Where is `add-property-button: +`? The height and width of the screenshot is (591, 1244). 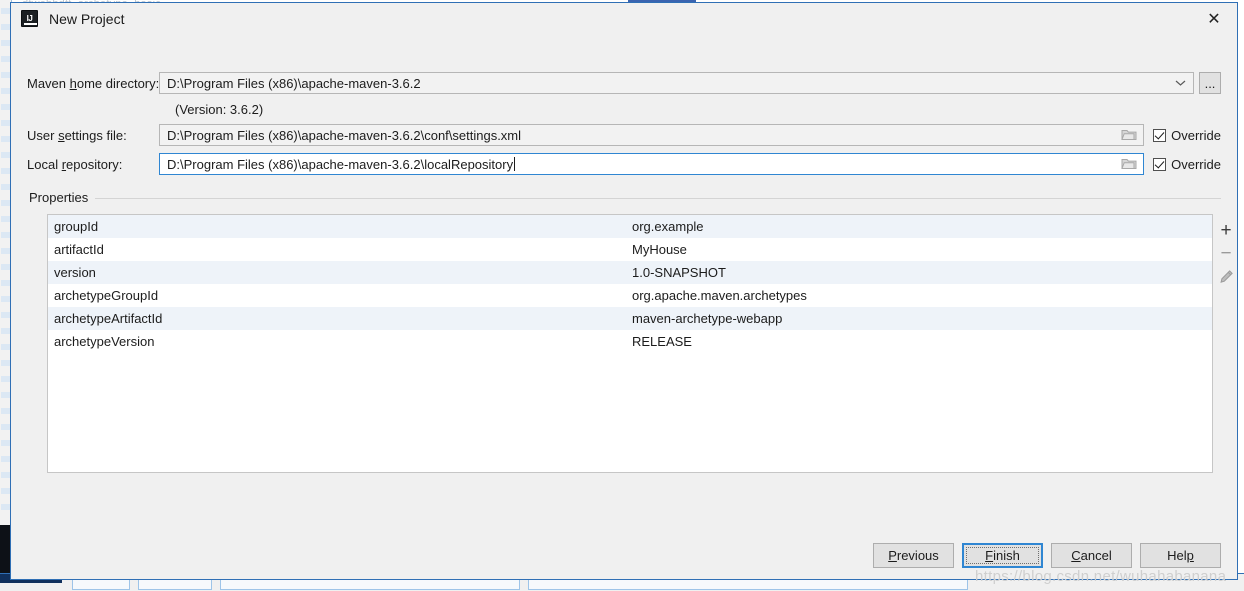 add-property-button: + is located at coordinates (1226, 230).